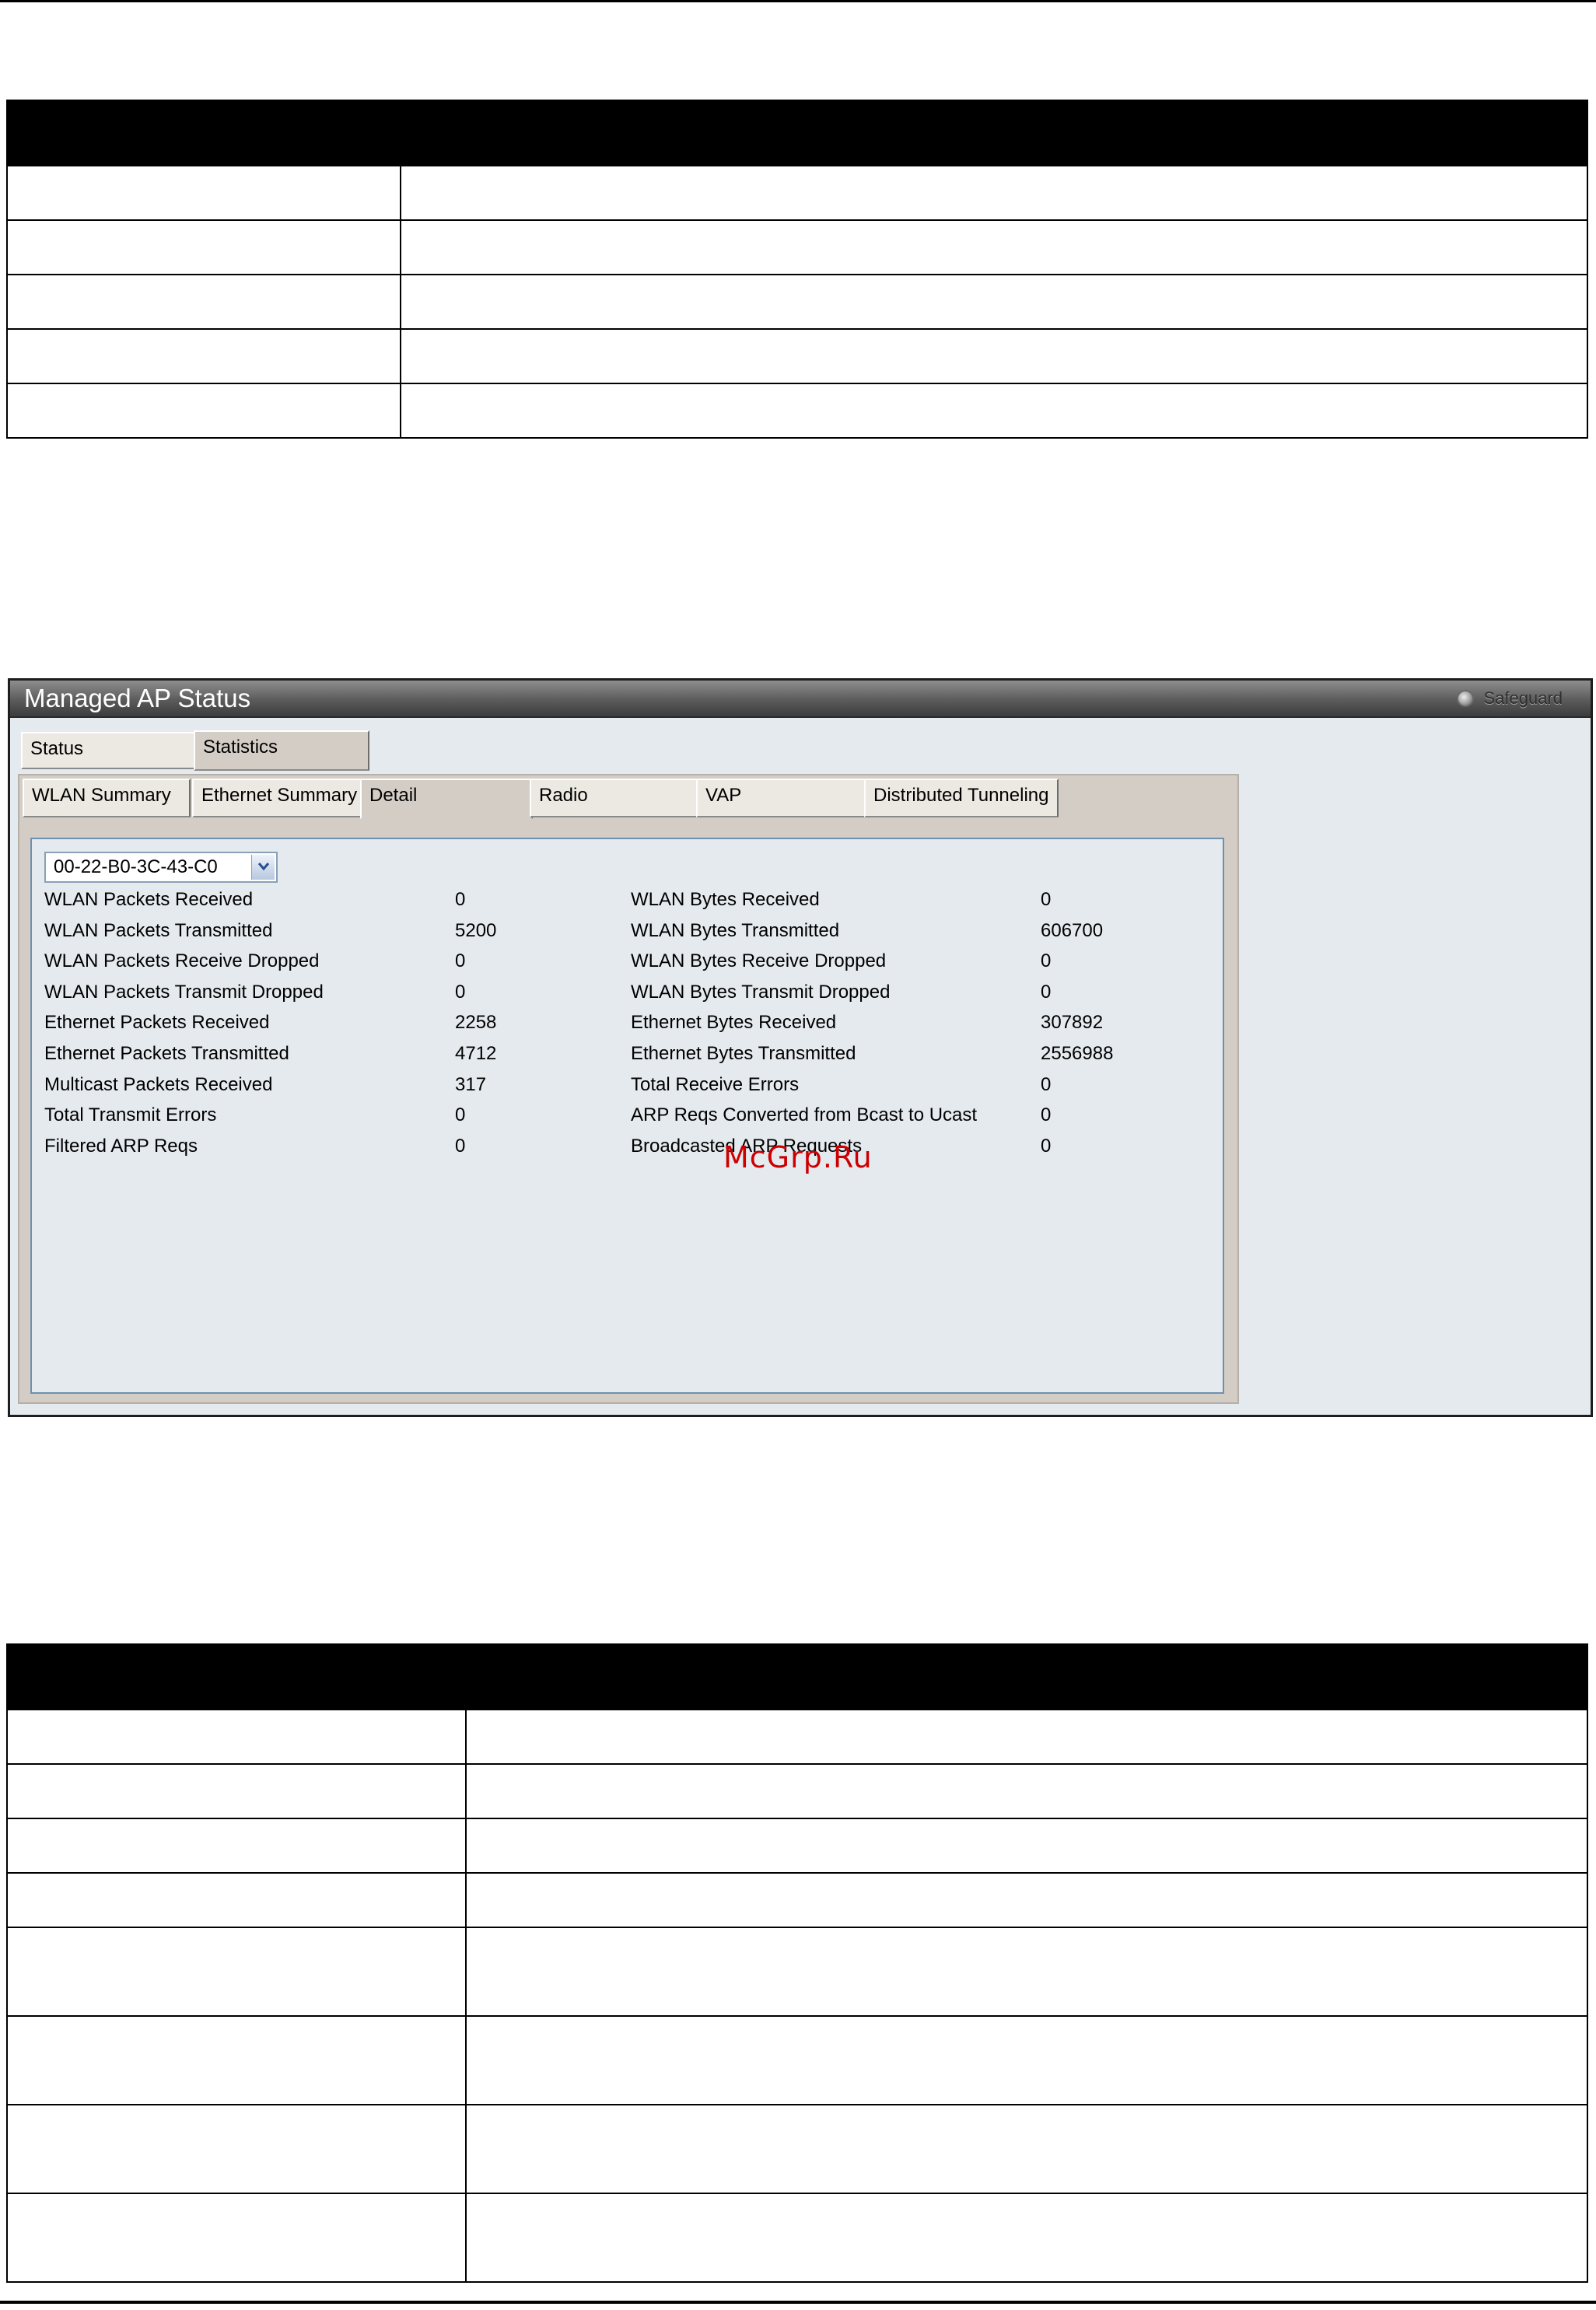 The image size is (1596, 2310). I want to click on top-rule, so click(798, 1).